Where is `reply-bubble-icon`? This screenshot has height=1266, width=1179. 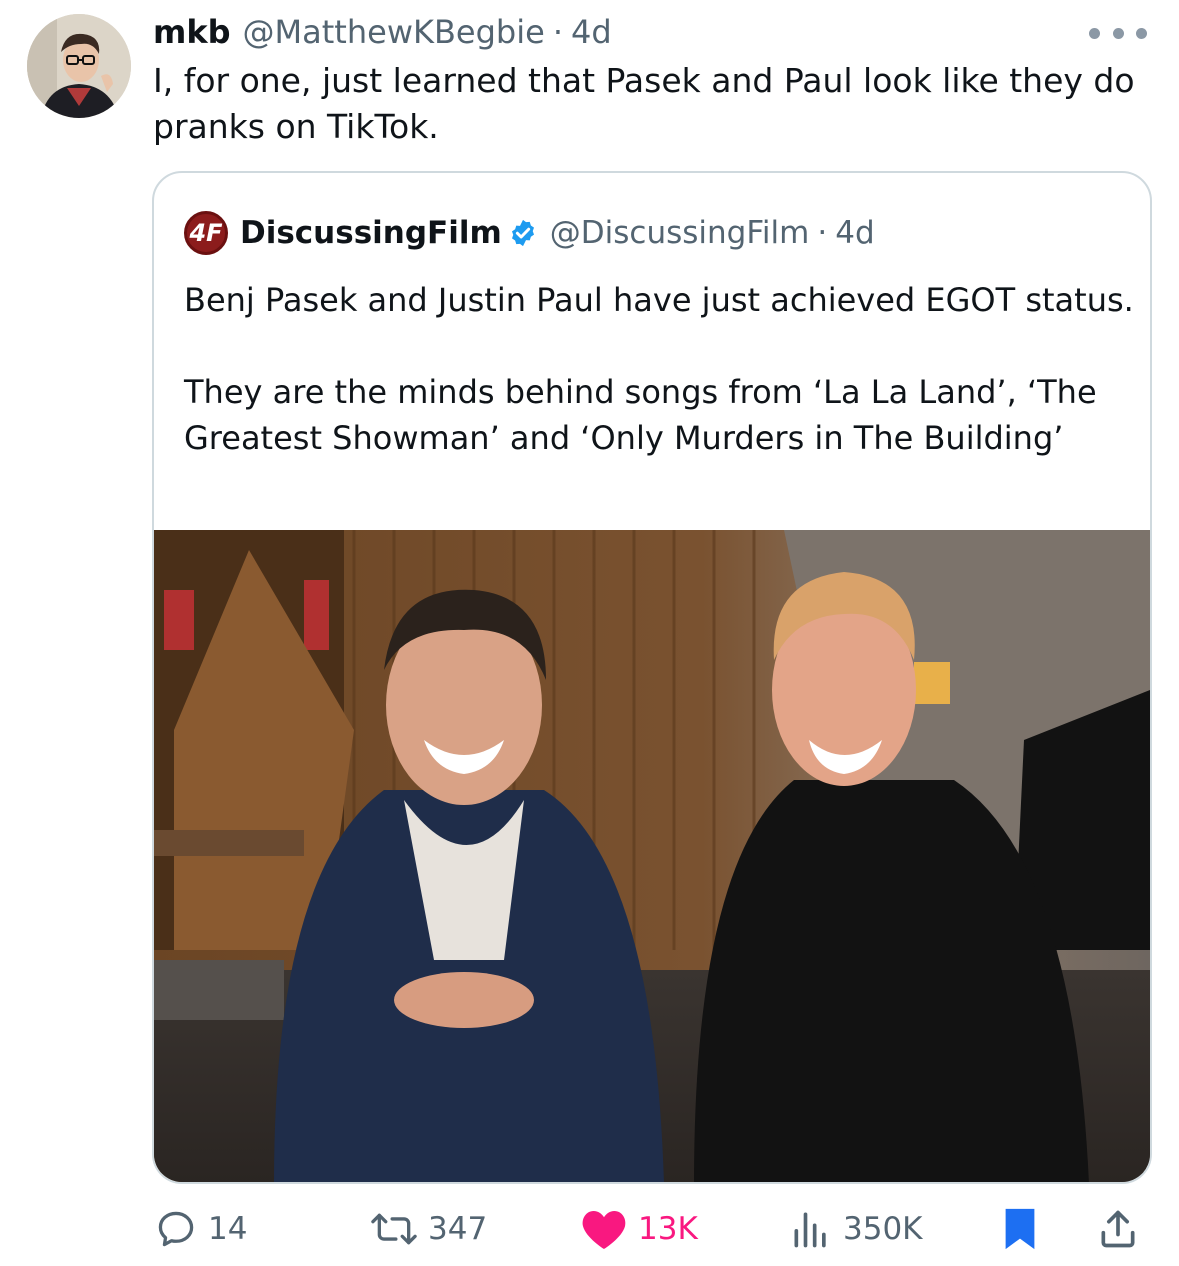
reply-bubble-icon is located at coordinates (176, 1229).